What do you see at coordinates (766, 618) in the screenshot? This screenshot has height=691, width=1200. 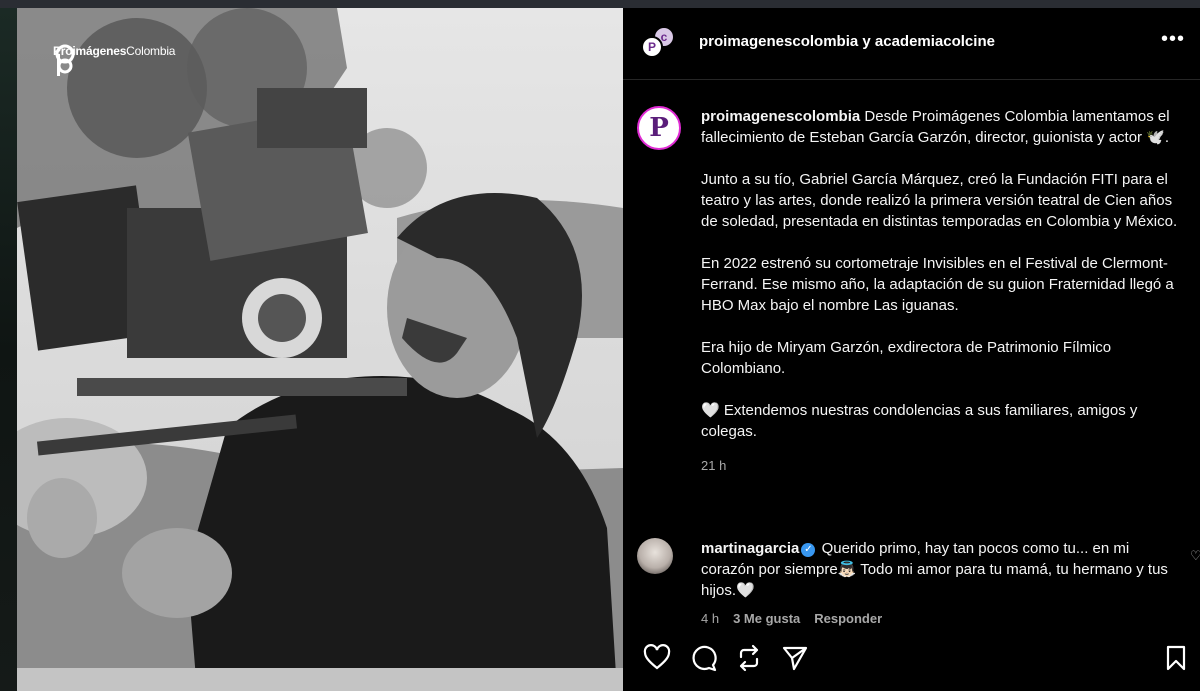 I see `comment-likes: 3 Me gusta` at bounding box center [766, 618].